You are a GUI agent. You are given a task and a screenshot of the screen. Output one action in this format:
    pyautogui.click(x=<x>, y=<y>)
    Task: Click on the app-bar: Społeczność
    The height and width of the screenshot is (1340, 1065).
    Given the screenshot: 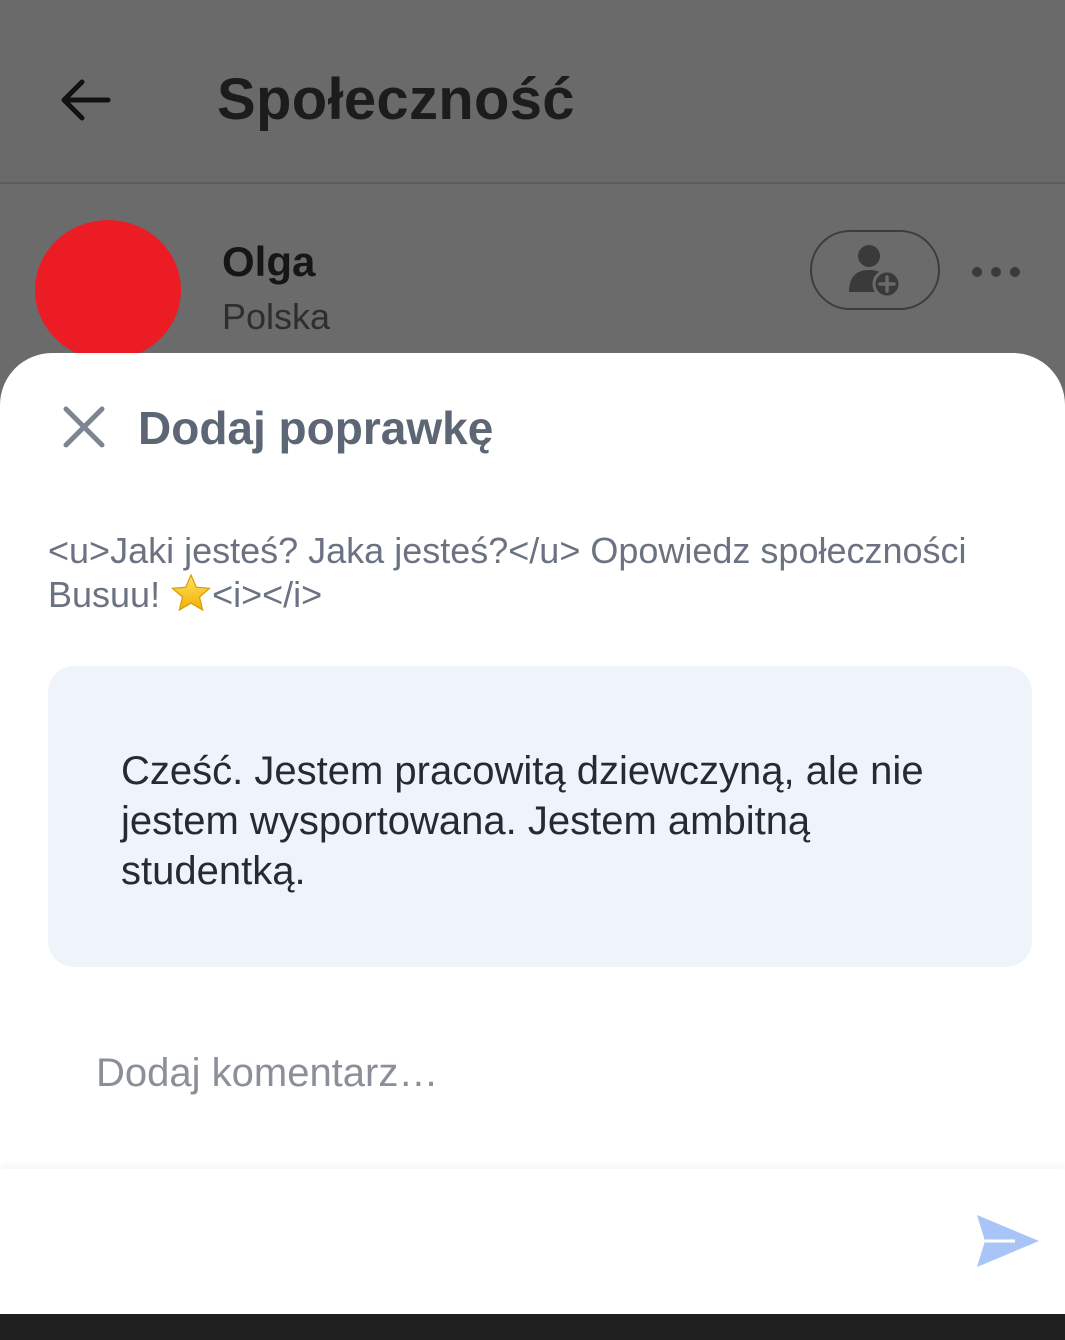 What is the action you would take?
    pyautogui.click(x=532, y=92)
    